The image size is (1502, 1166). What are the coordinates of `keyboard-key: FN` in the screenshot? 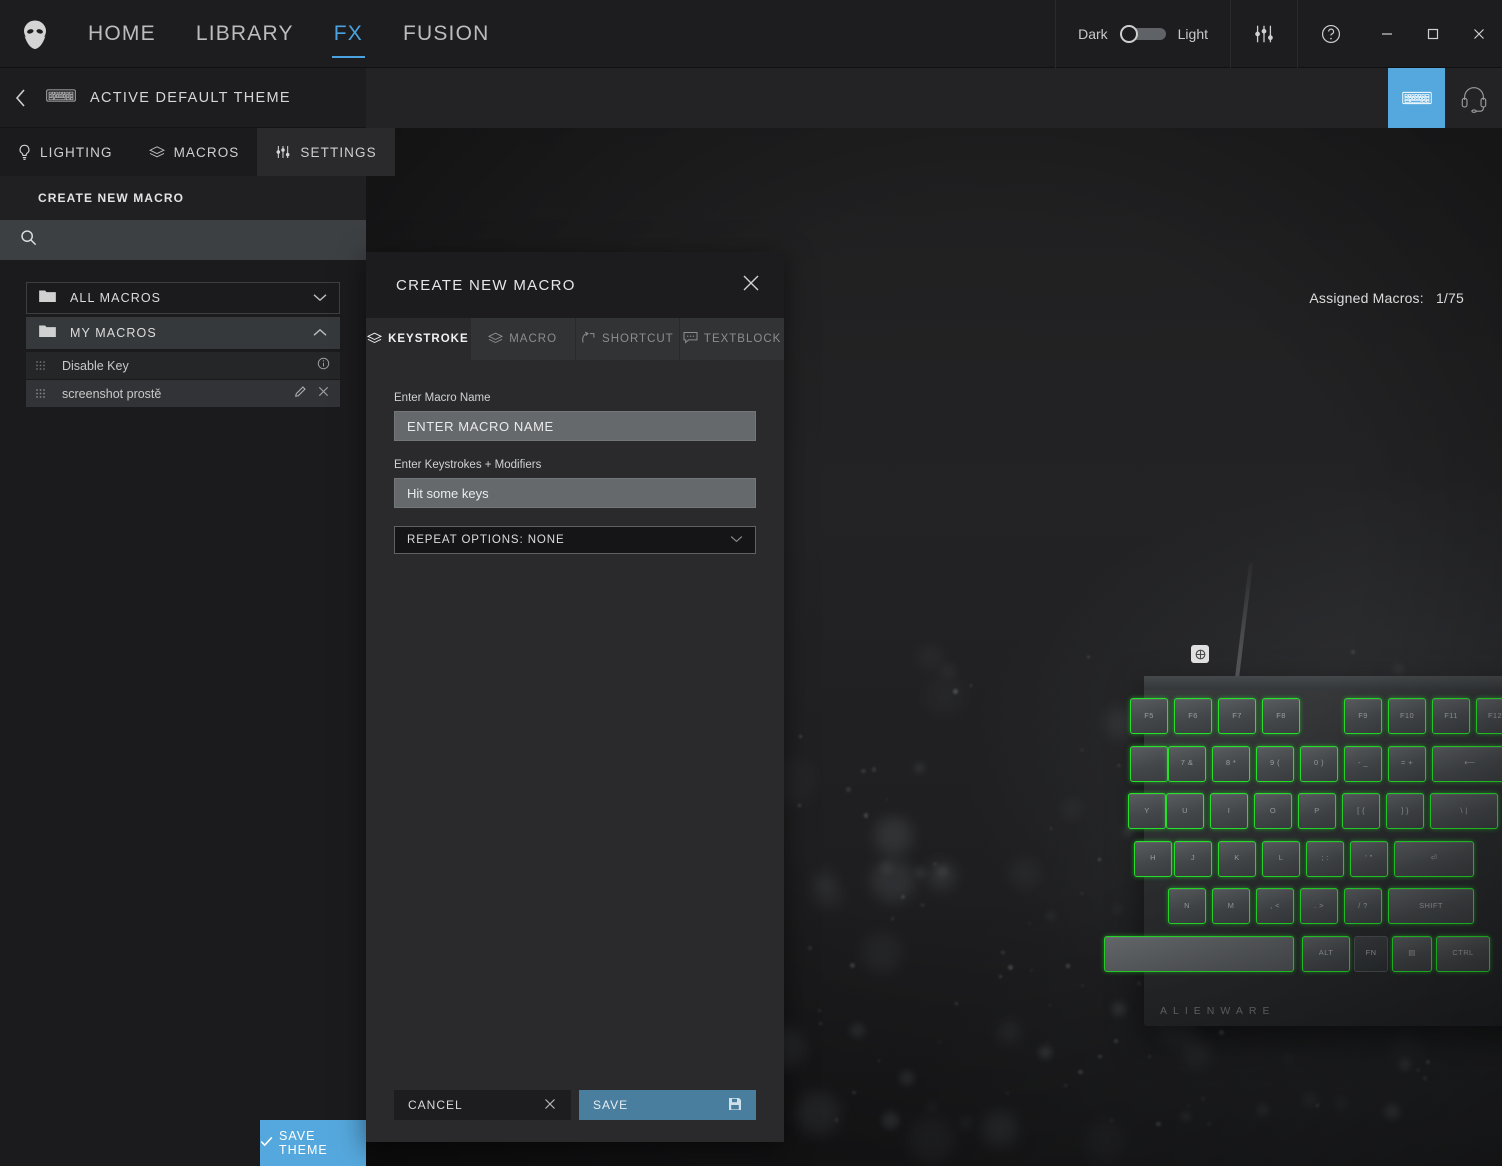 It's located at (1371, 953).